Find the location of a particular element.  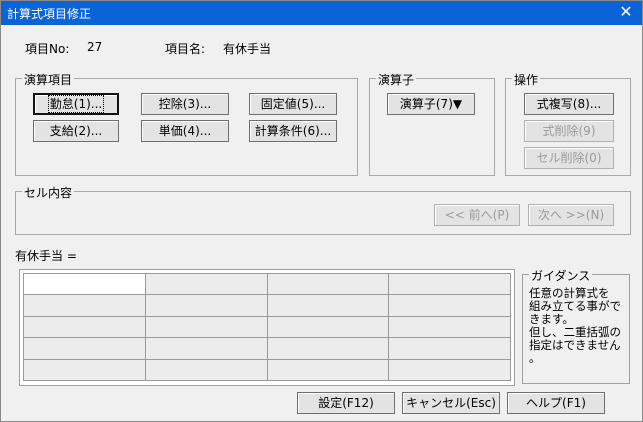

help-button: ヘルプ(F1) is located at coordinates (556, 403).